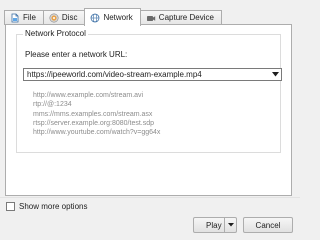 This screenshot has width=320, height=240. What do you see at coordinates (55, 33) in the screenshot?
I see `group-title: Network Protocol` at bounding box center [55, 33].